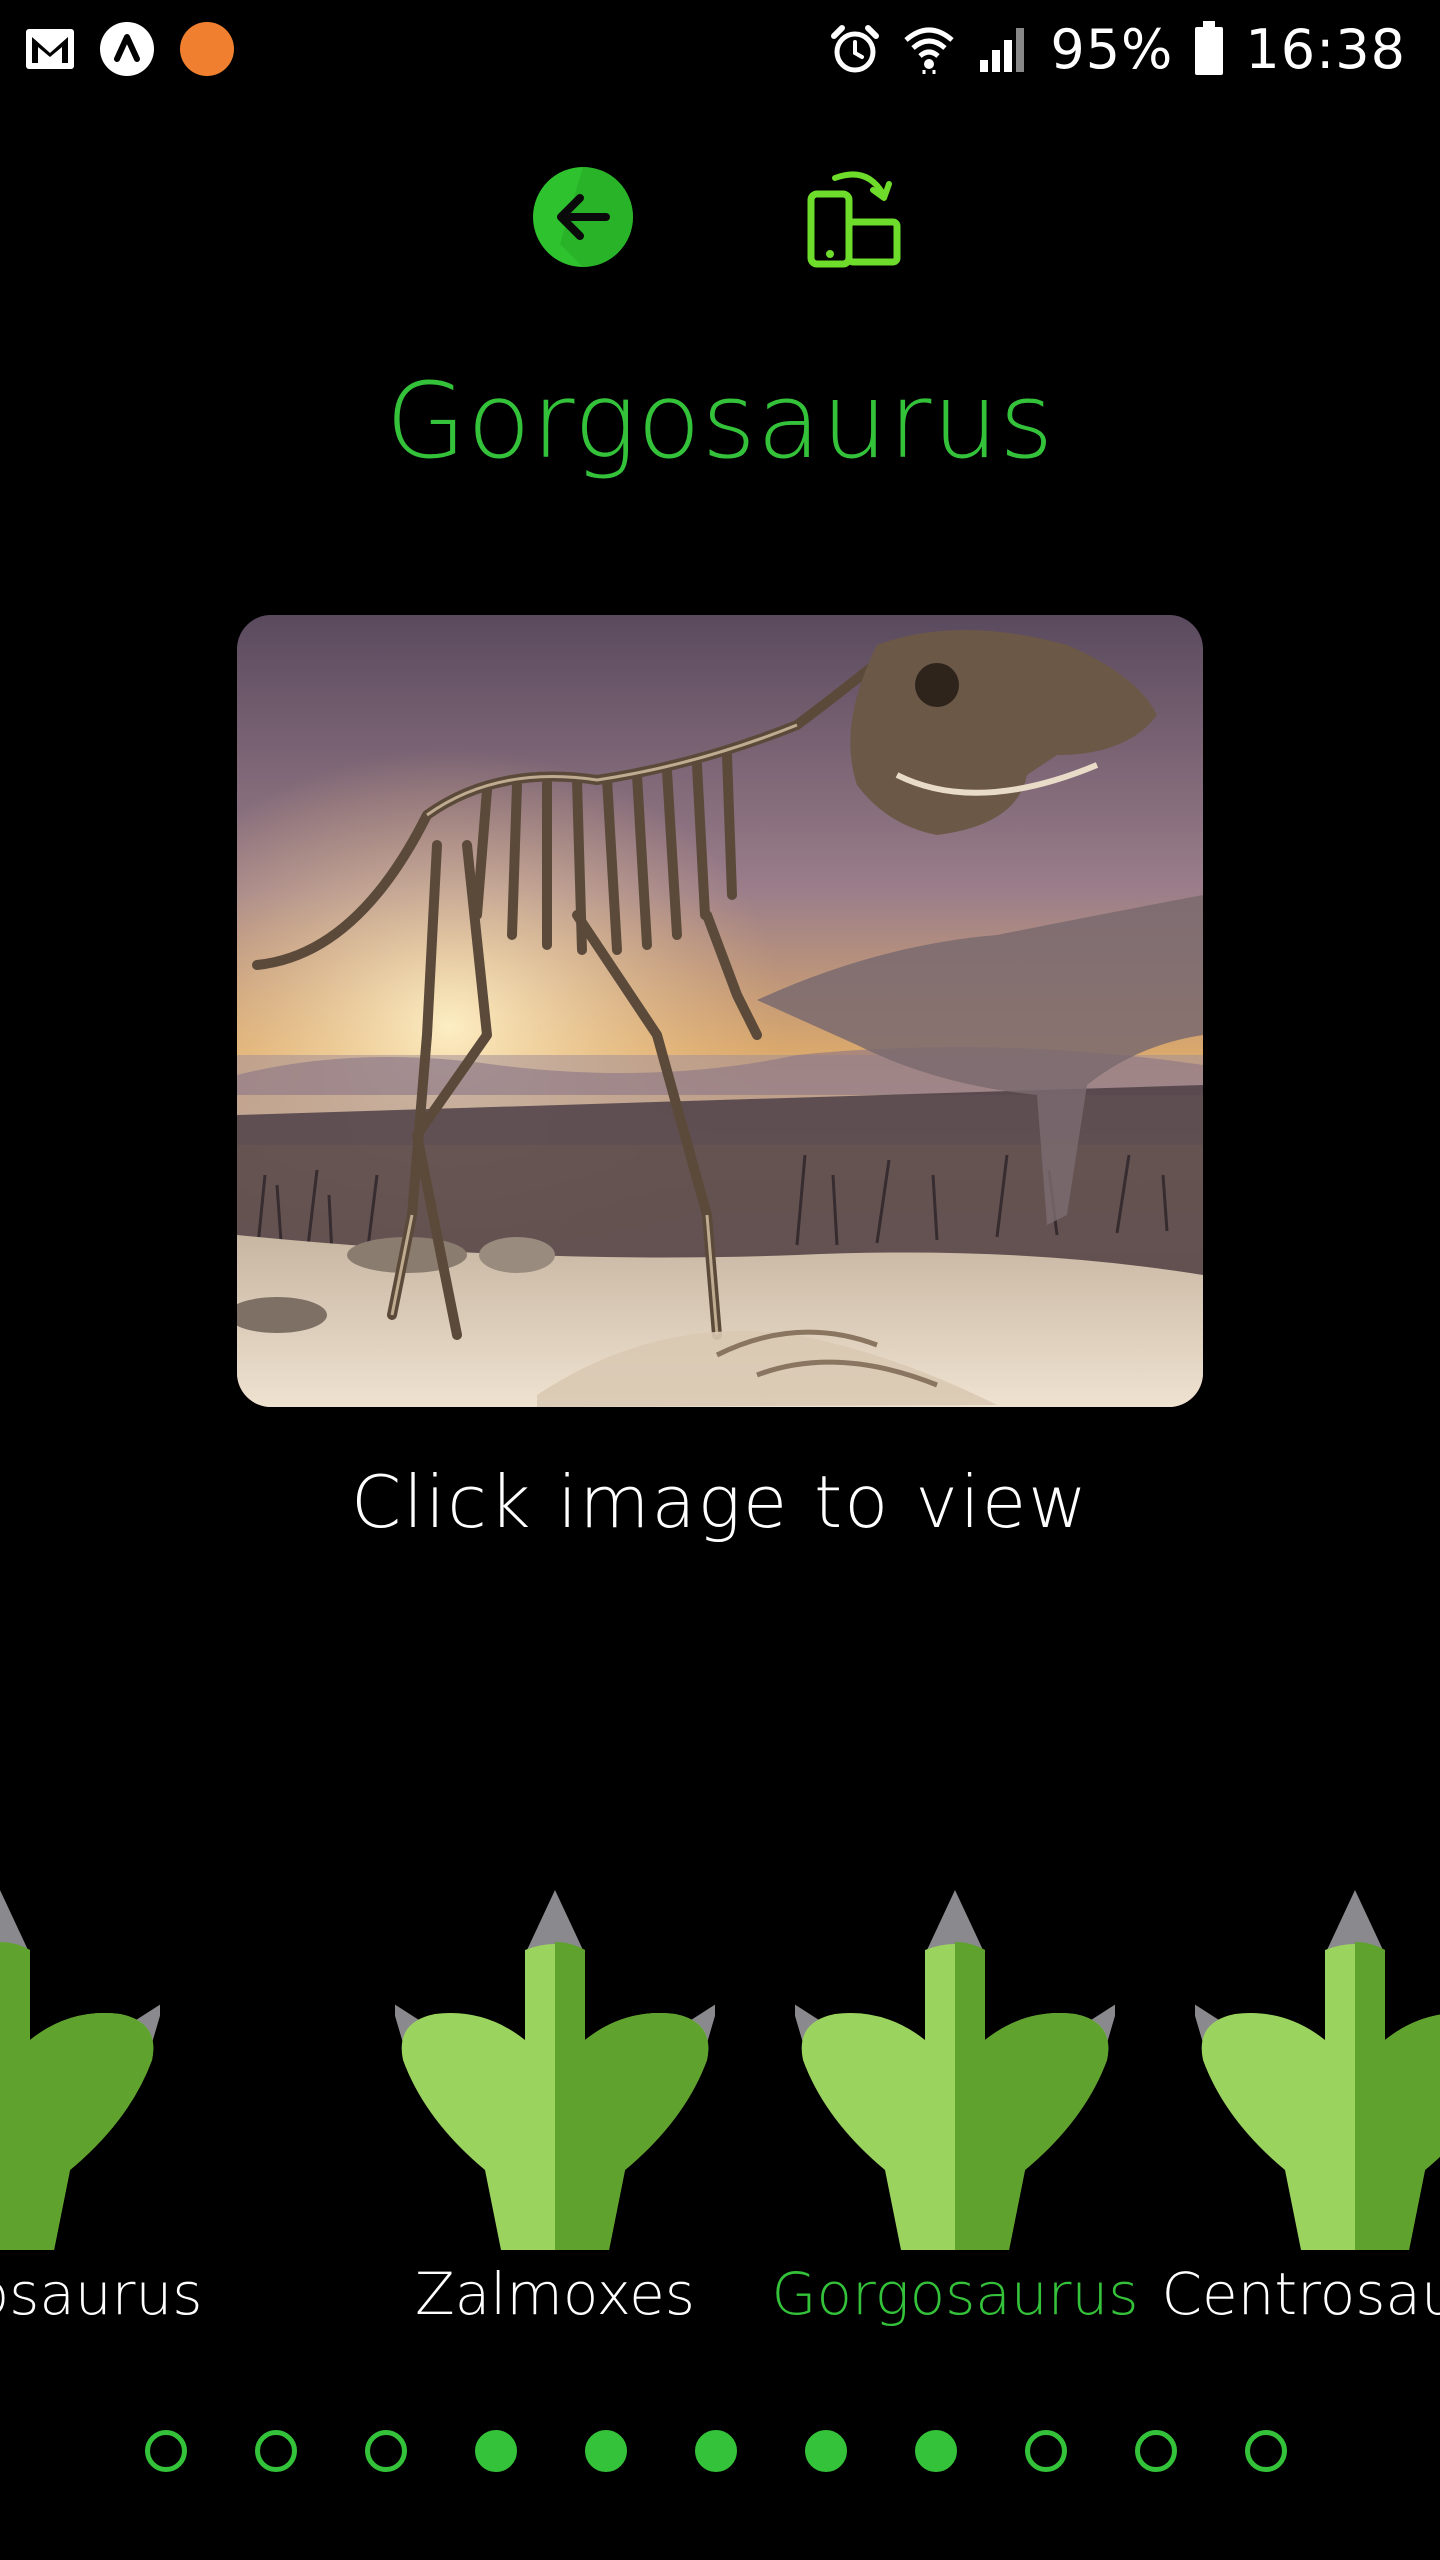 Image resolution: width=1440 pixels, height=2560 pixels. What do you see at coordinates (720, 421) in the screenshot?
I see `dinosaur-title: Gorgosaurus` at bounding box center [720, 421].